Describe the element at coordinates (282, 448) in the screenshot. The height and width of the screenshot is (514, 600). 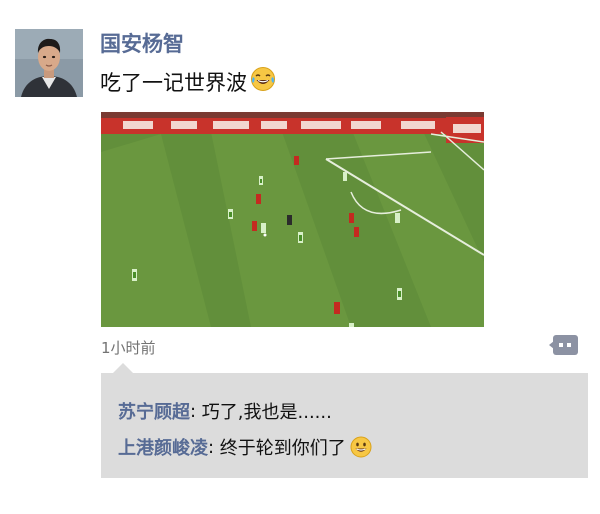
I see `comment-text: 终于轮到你们了` at that location.